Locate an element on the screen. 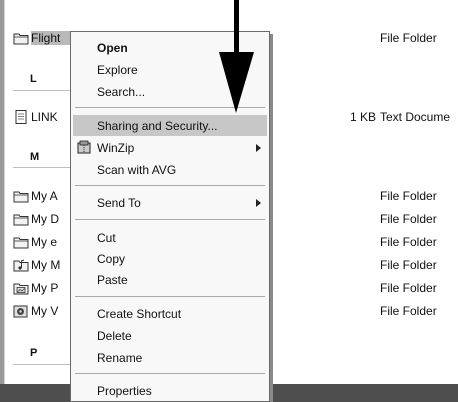 The height and width of the screenshot is (402, 458). menu-label: Rename is located at coordinates (120, 358).